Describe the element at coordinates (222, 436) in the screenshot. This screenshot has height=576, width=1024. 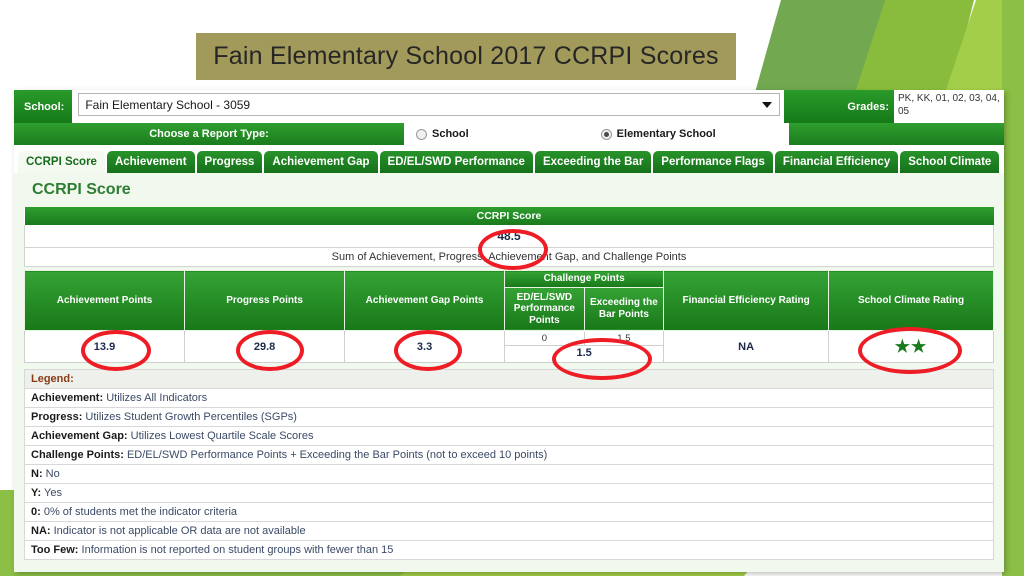
I see `legend-desc: Utilizes Lowest Quartile Scale Scores` at that location.